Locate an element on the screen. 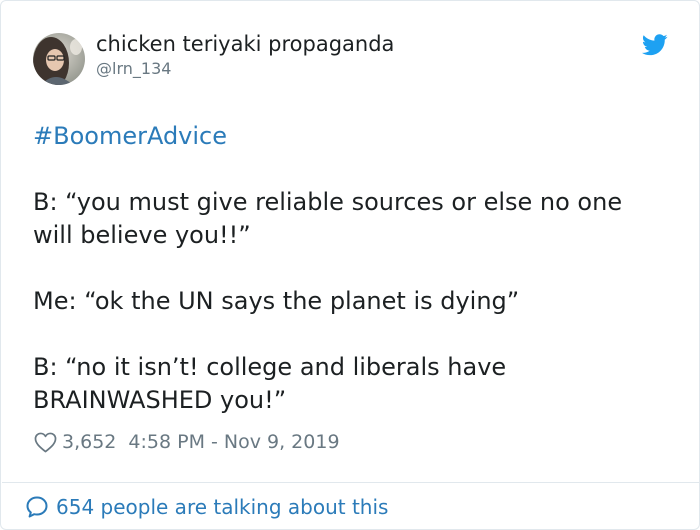  avatar-image is located at coordinates (59, 59).